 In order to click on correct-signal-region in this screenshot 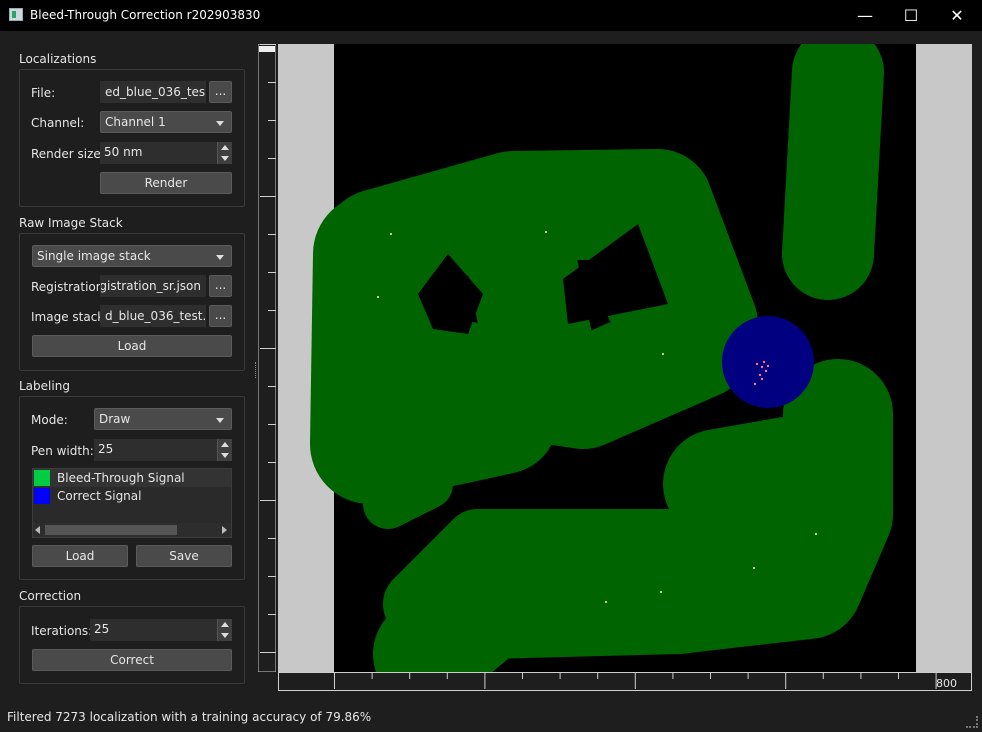, I will do `click(768, 362)`.